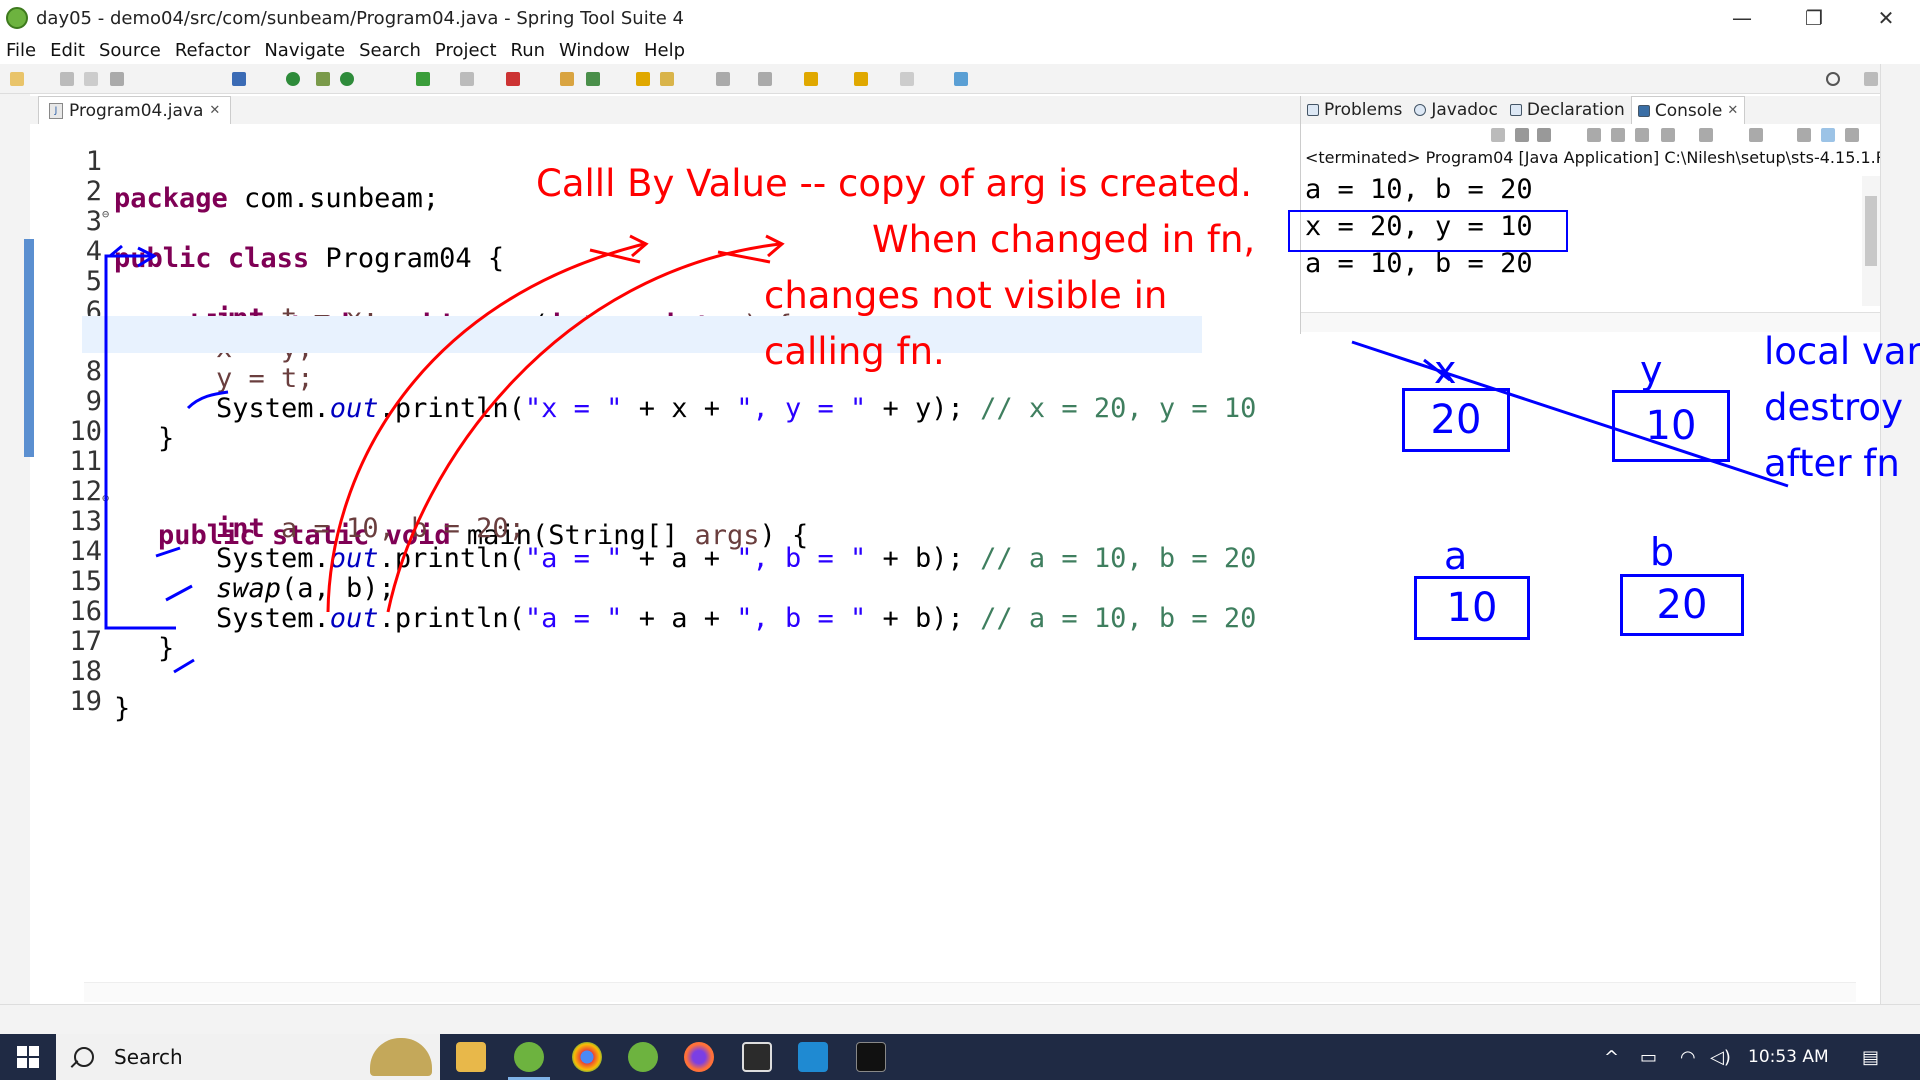 The height and width of the screenshot is (1080, 1920). I want to click on remove-all-icon, so click(1544, 135).